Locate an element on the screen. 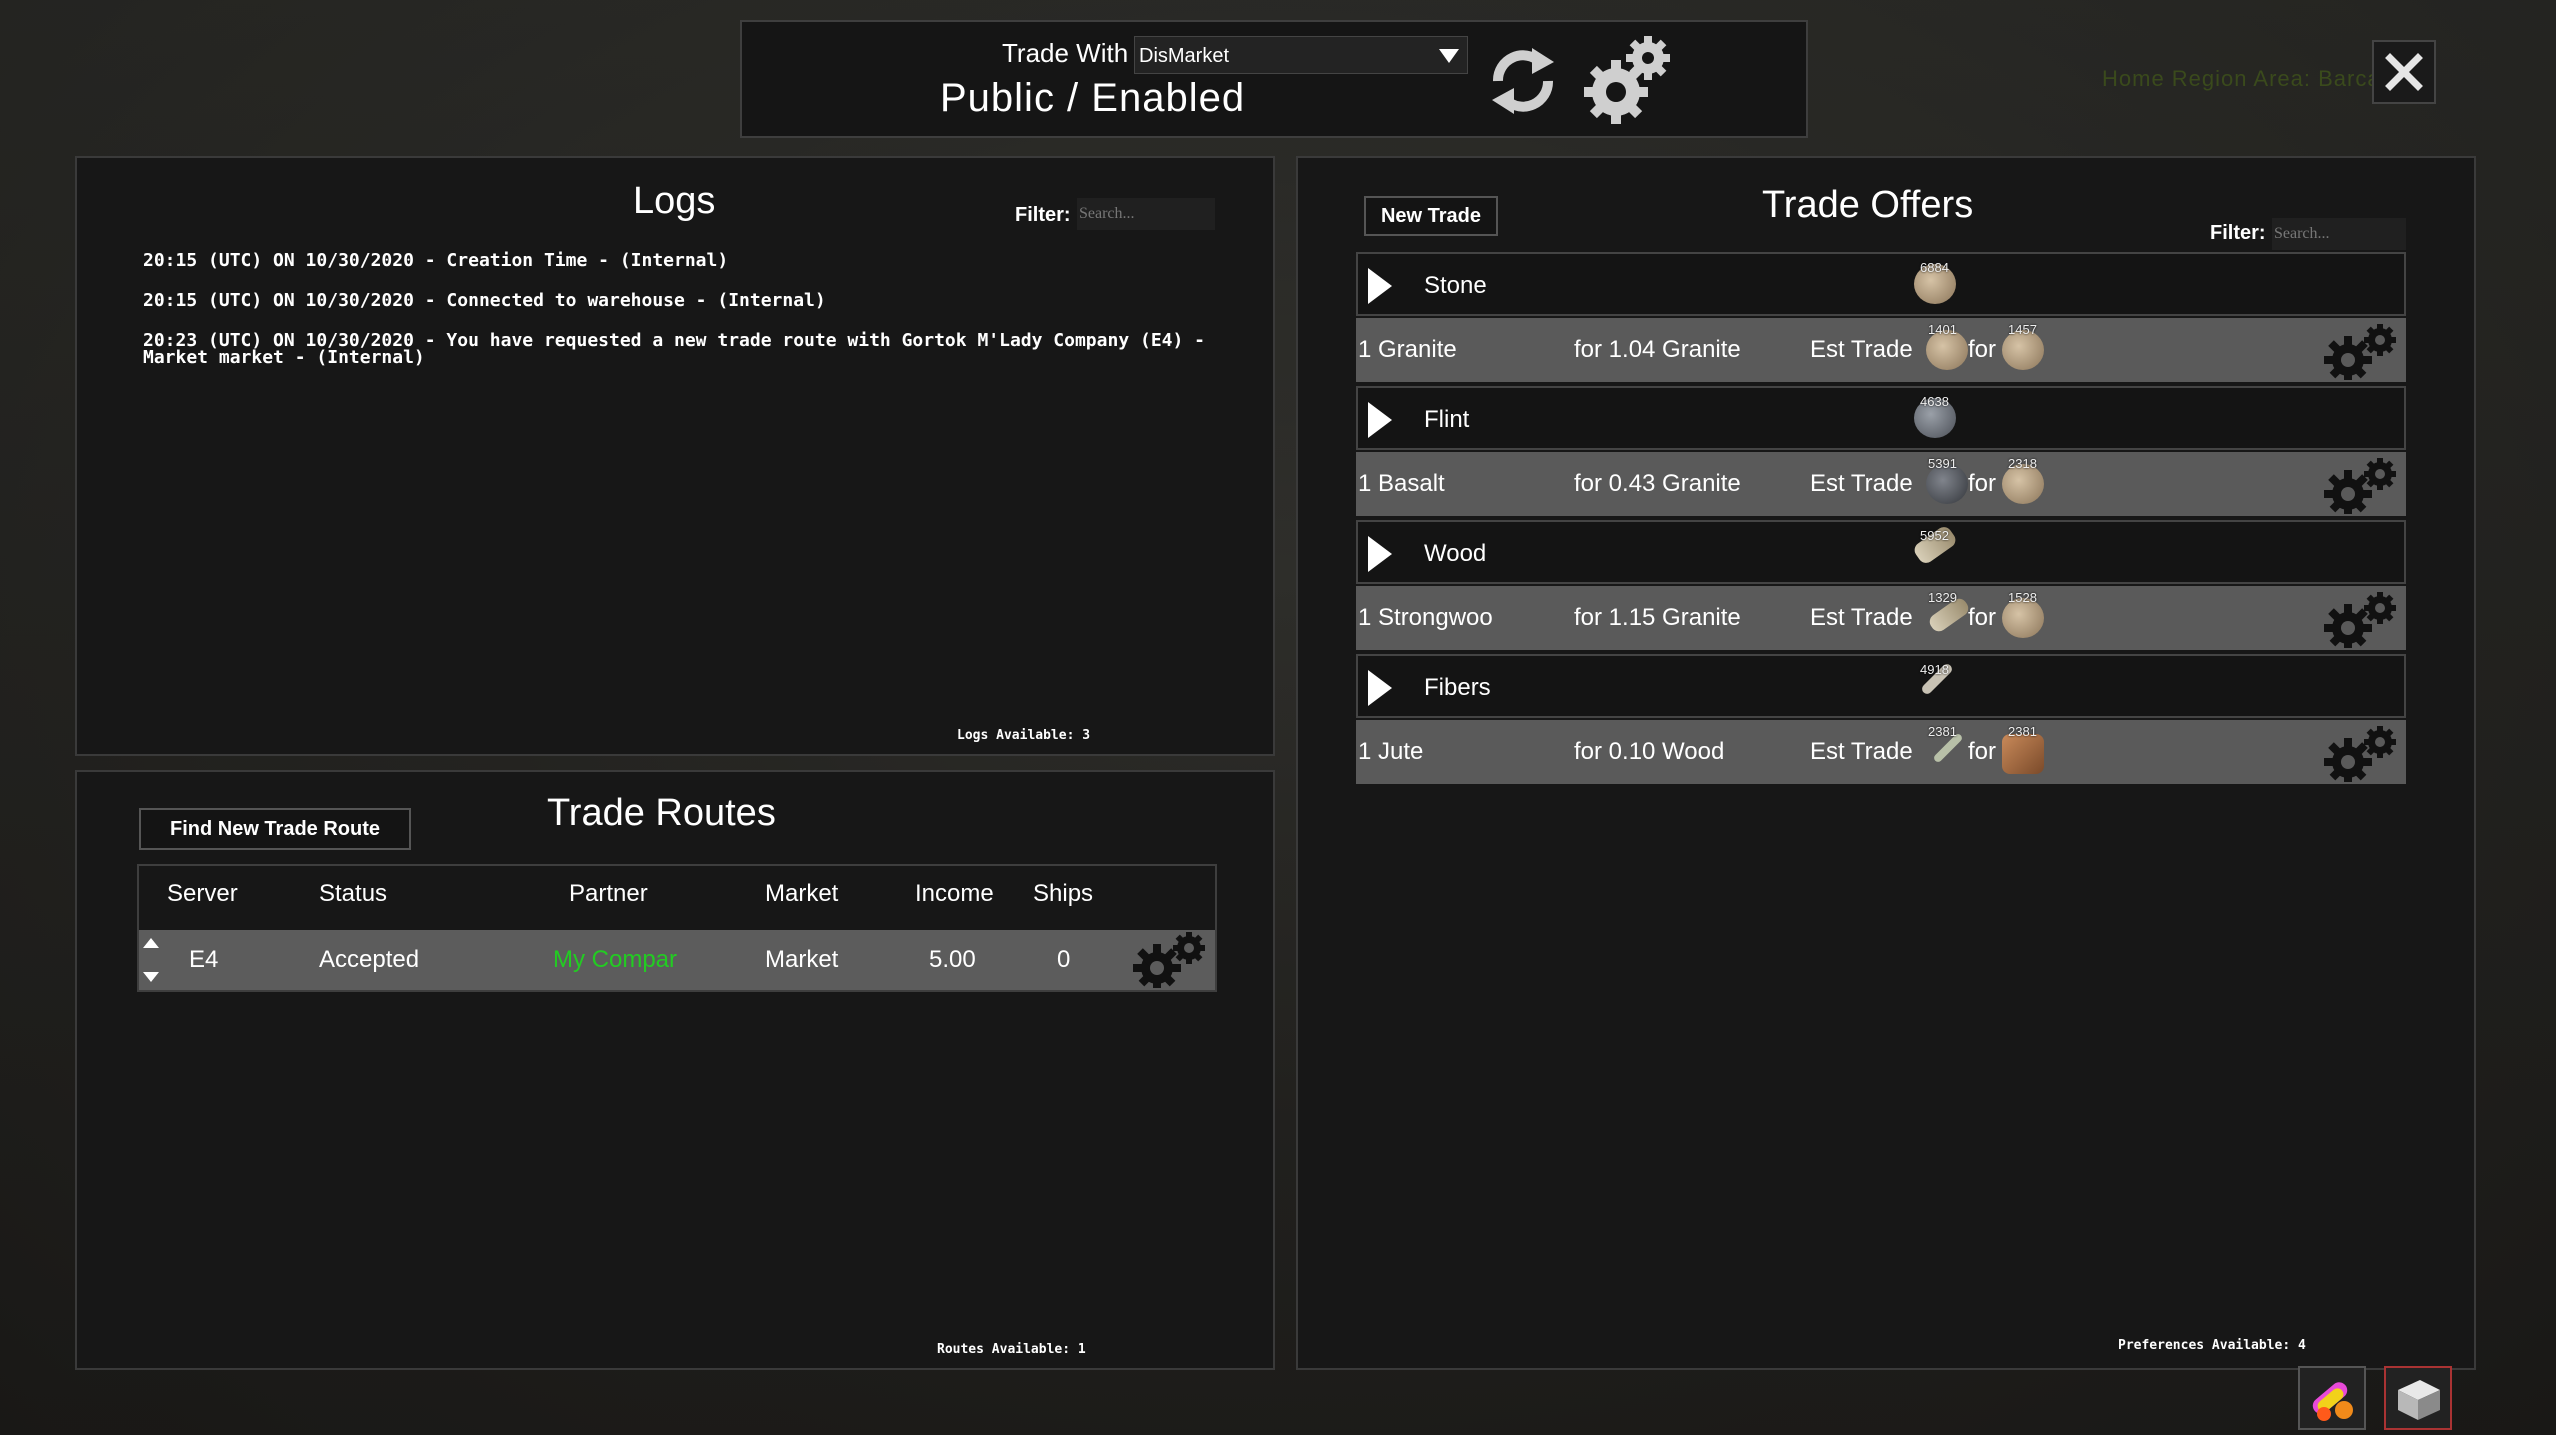 The height and width of the screenshot is (1435, 2556). get-count: 2381 is located at coordinates (2022, 731).